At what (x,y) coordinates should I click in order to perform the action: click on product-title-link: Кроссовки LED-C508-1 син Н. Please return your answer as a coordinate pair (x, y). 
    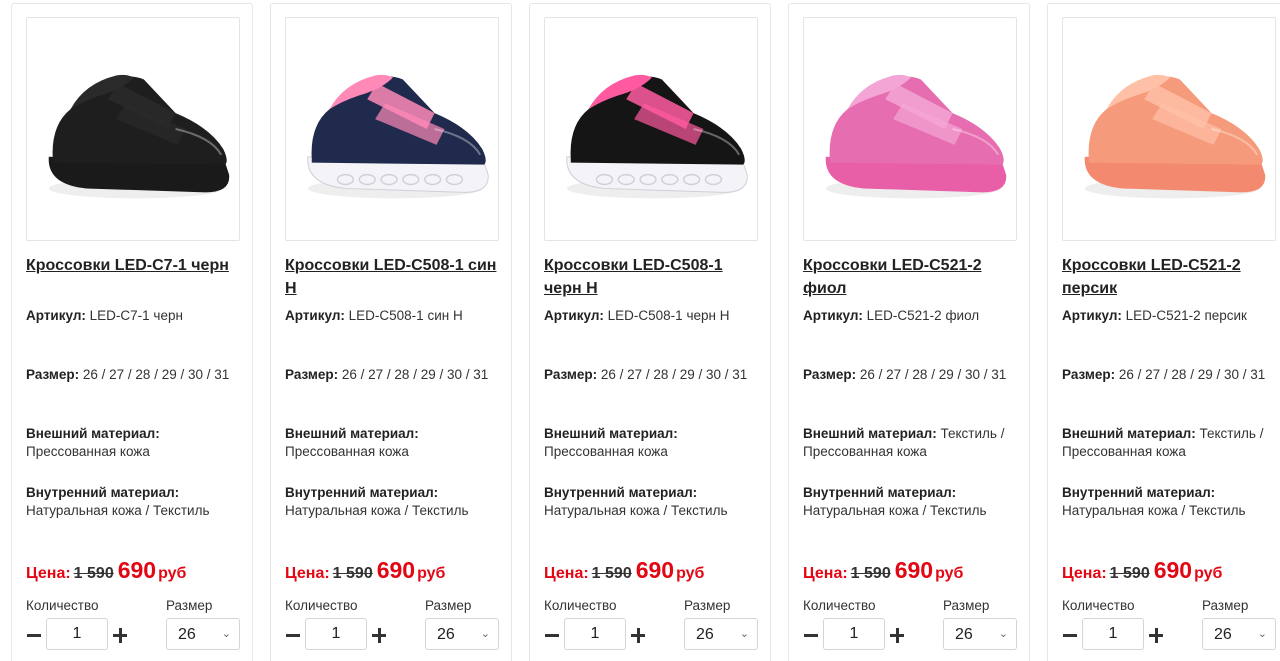
    Looking at the image, I should click on (394, 277).